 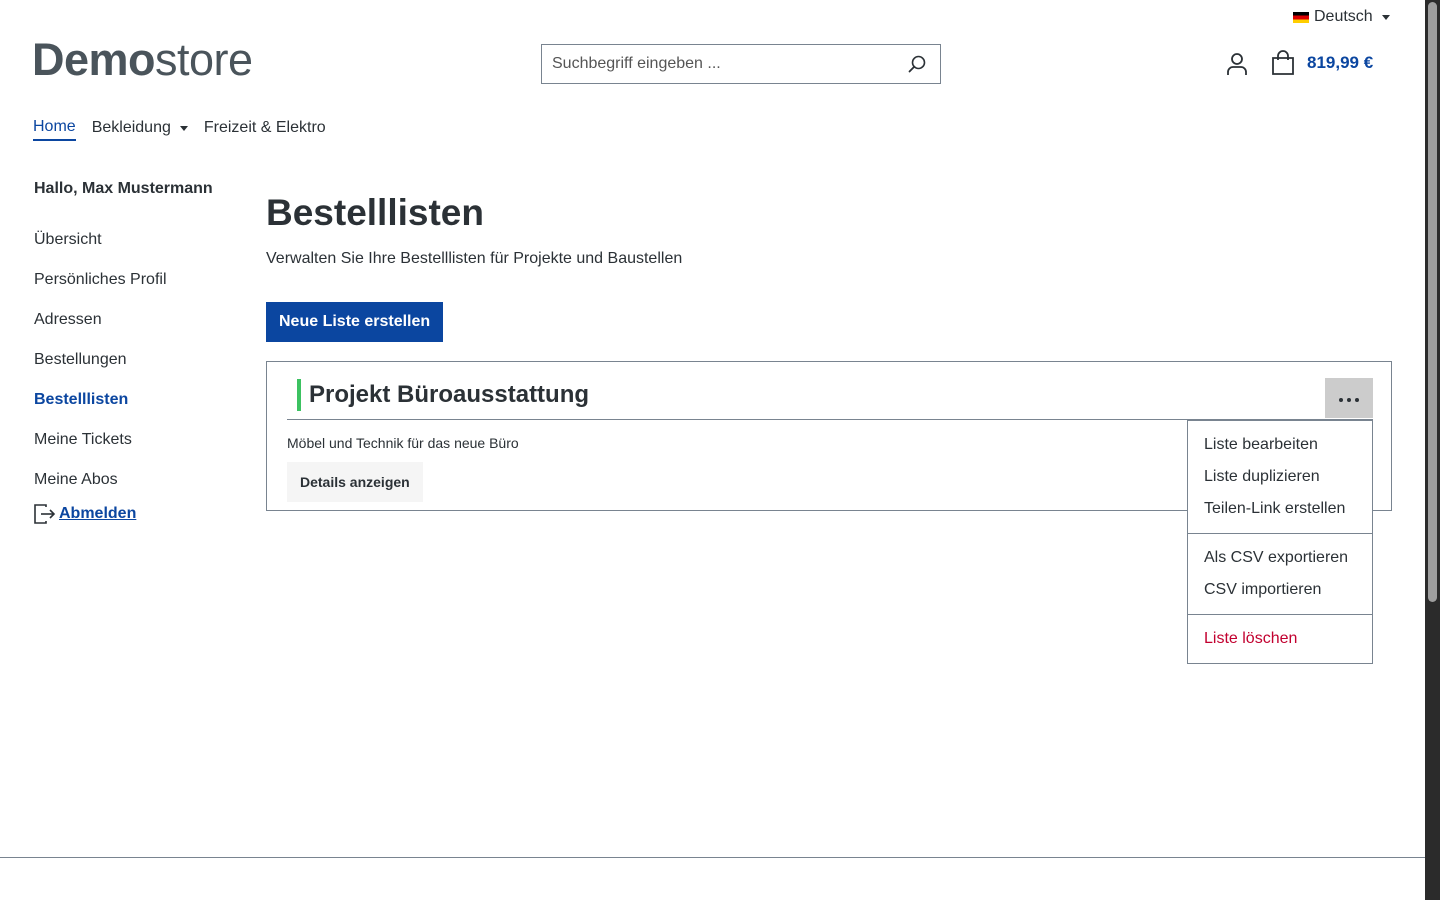 I want to click on new-list-button: Neue Liste erstellen, so click(x=355, y=322).